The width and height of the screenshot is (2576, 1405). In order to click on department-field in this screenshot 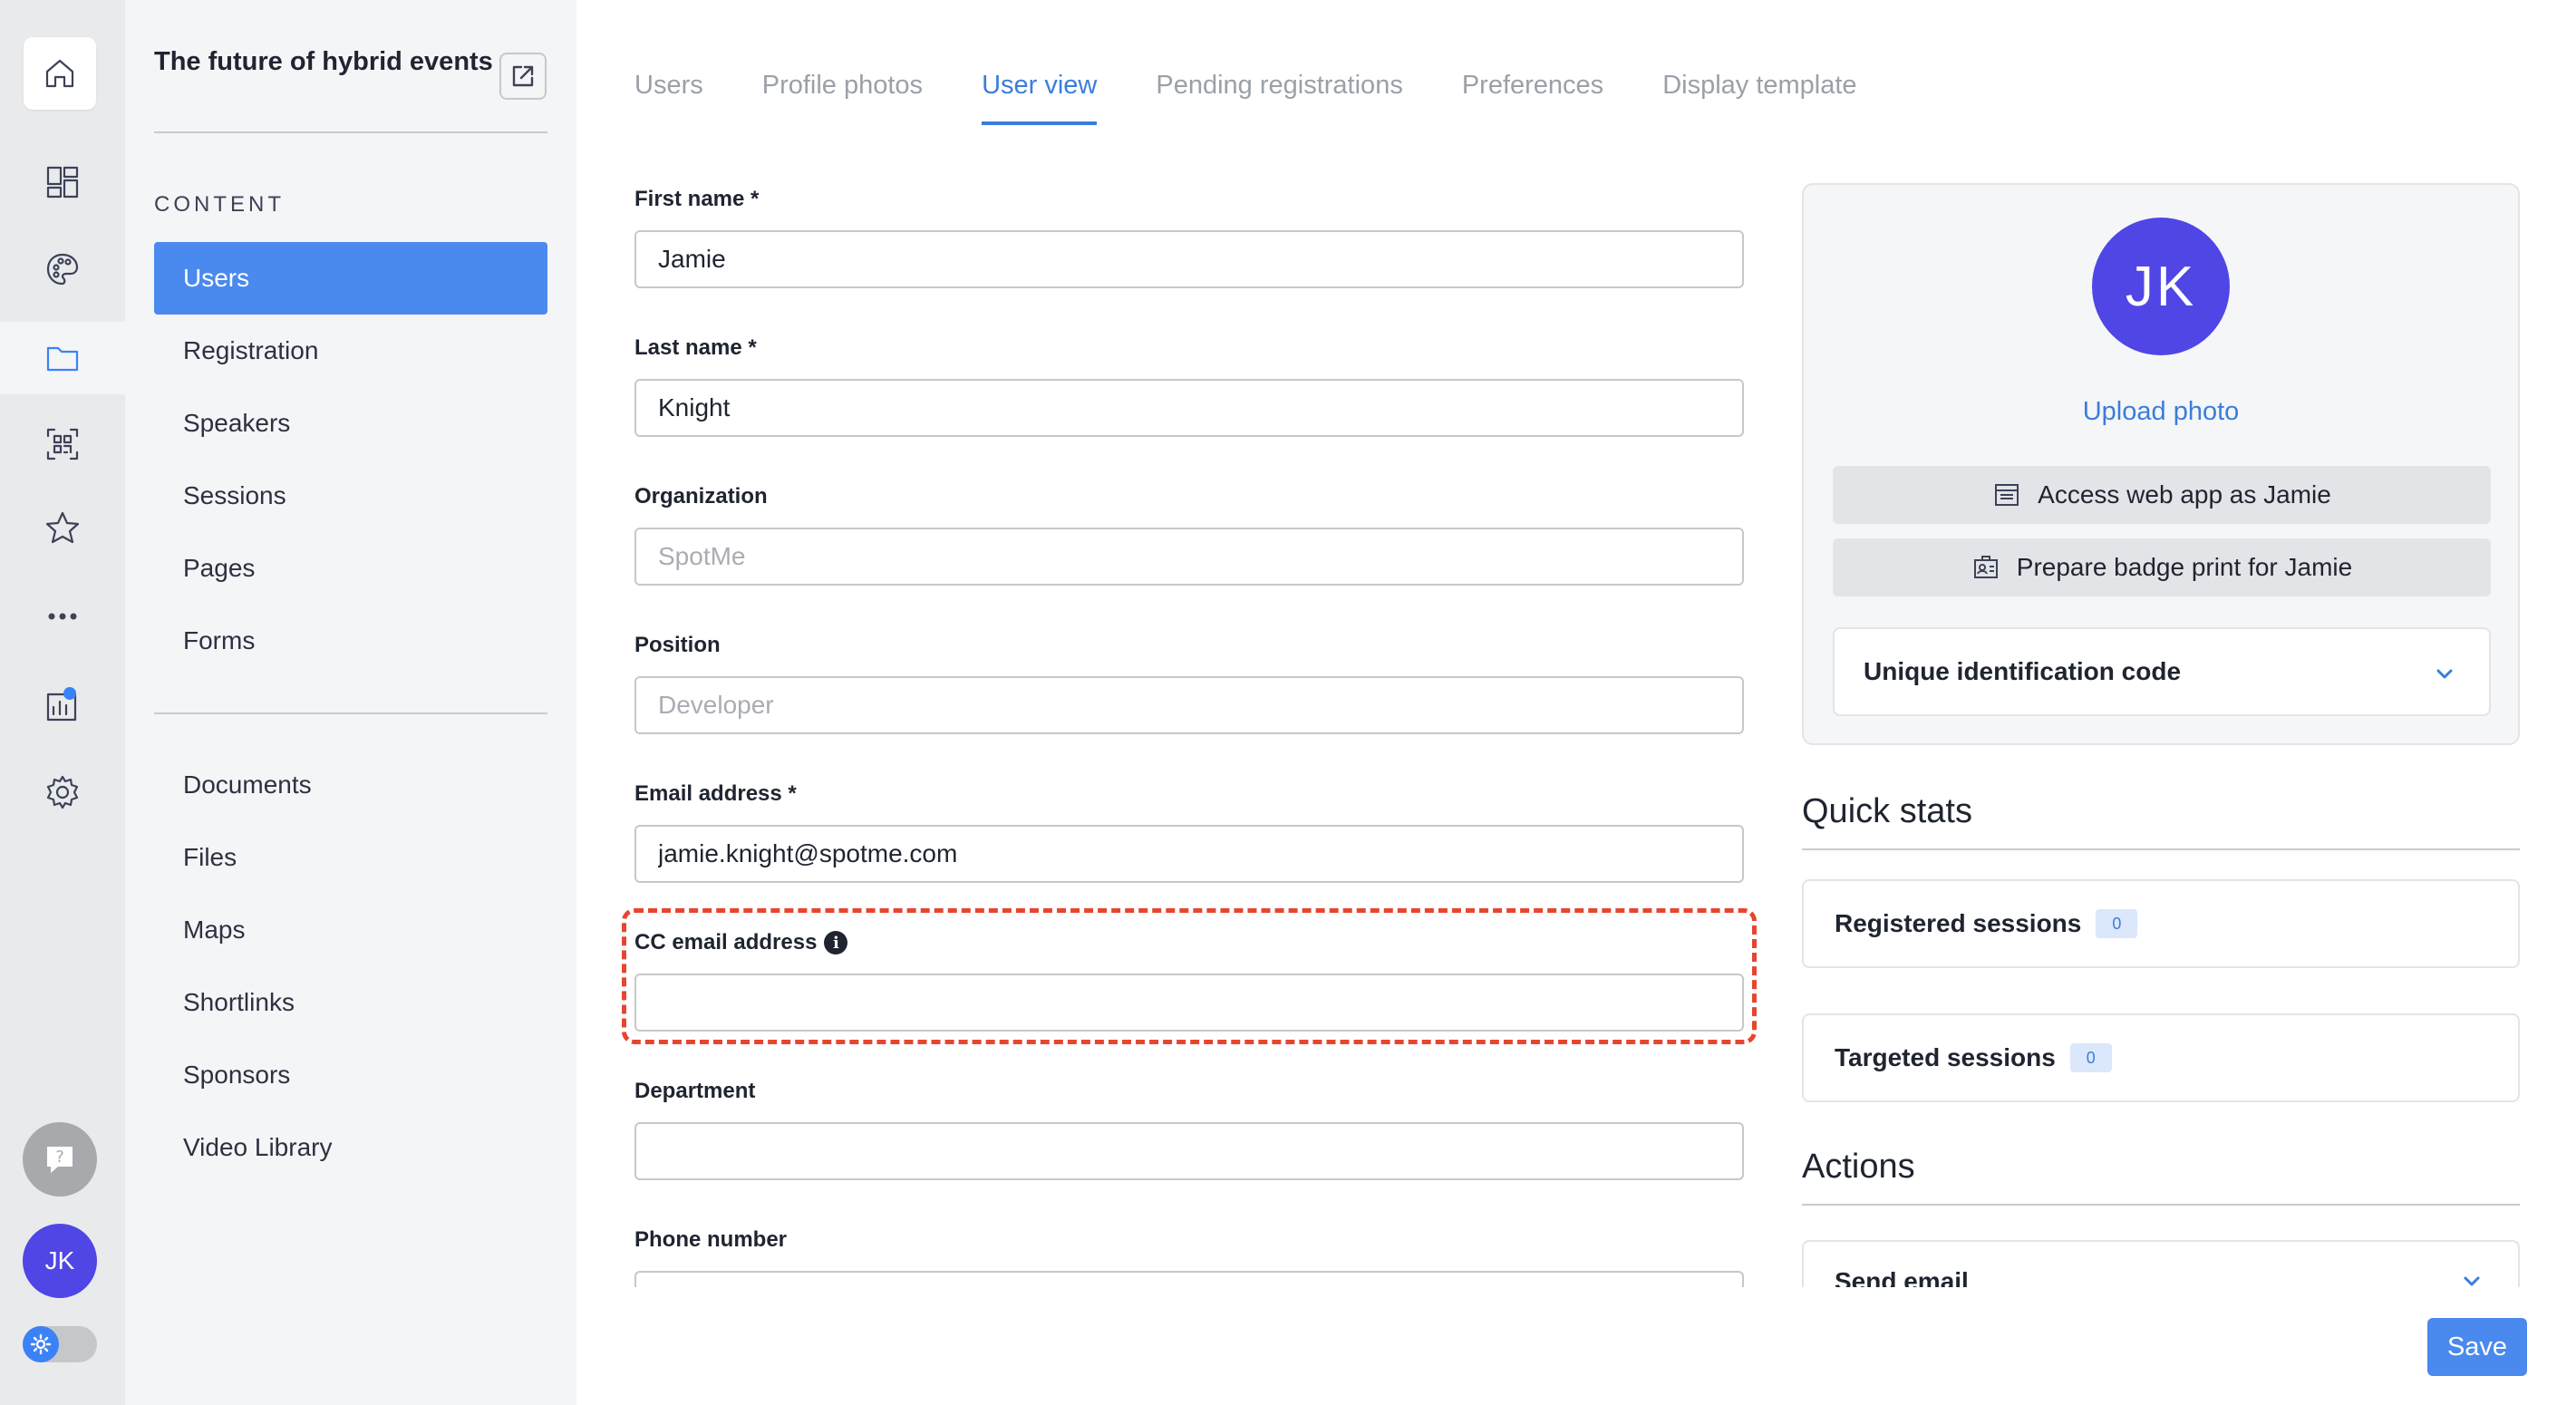, I will do `click(1189, 1151)`.